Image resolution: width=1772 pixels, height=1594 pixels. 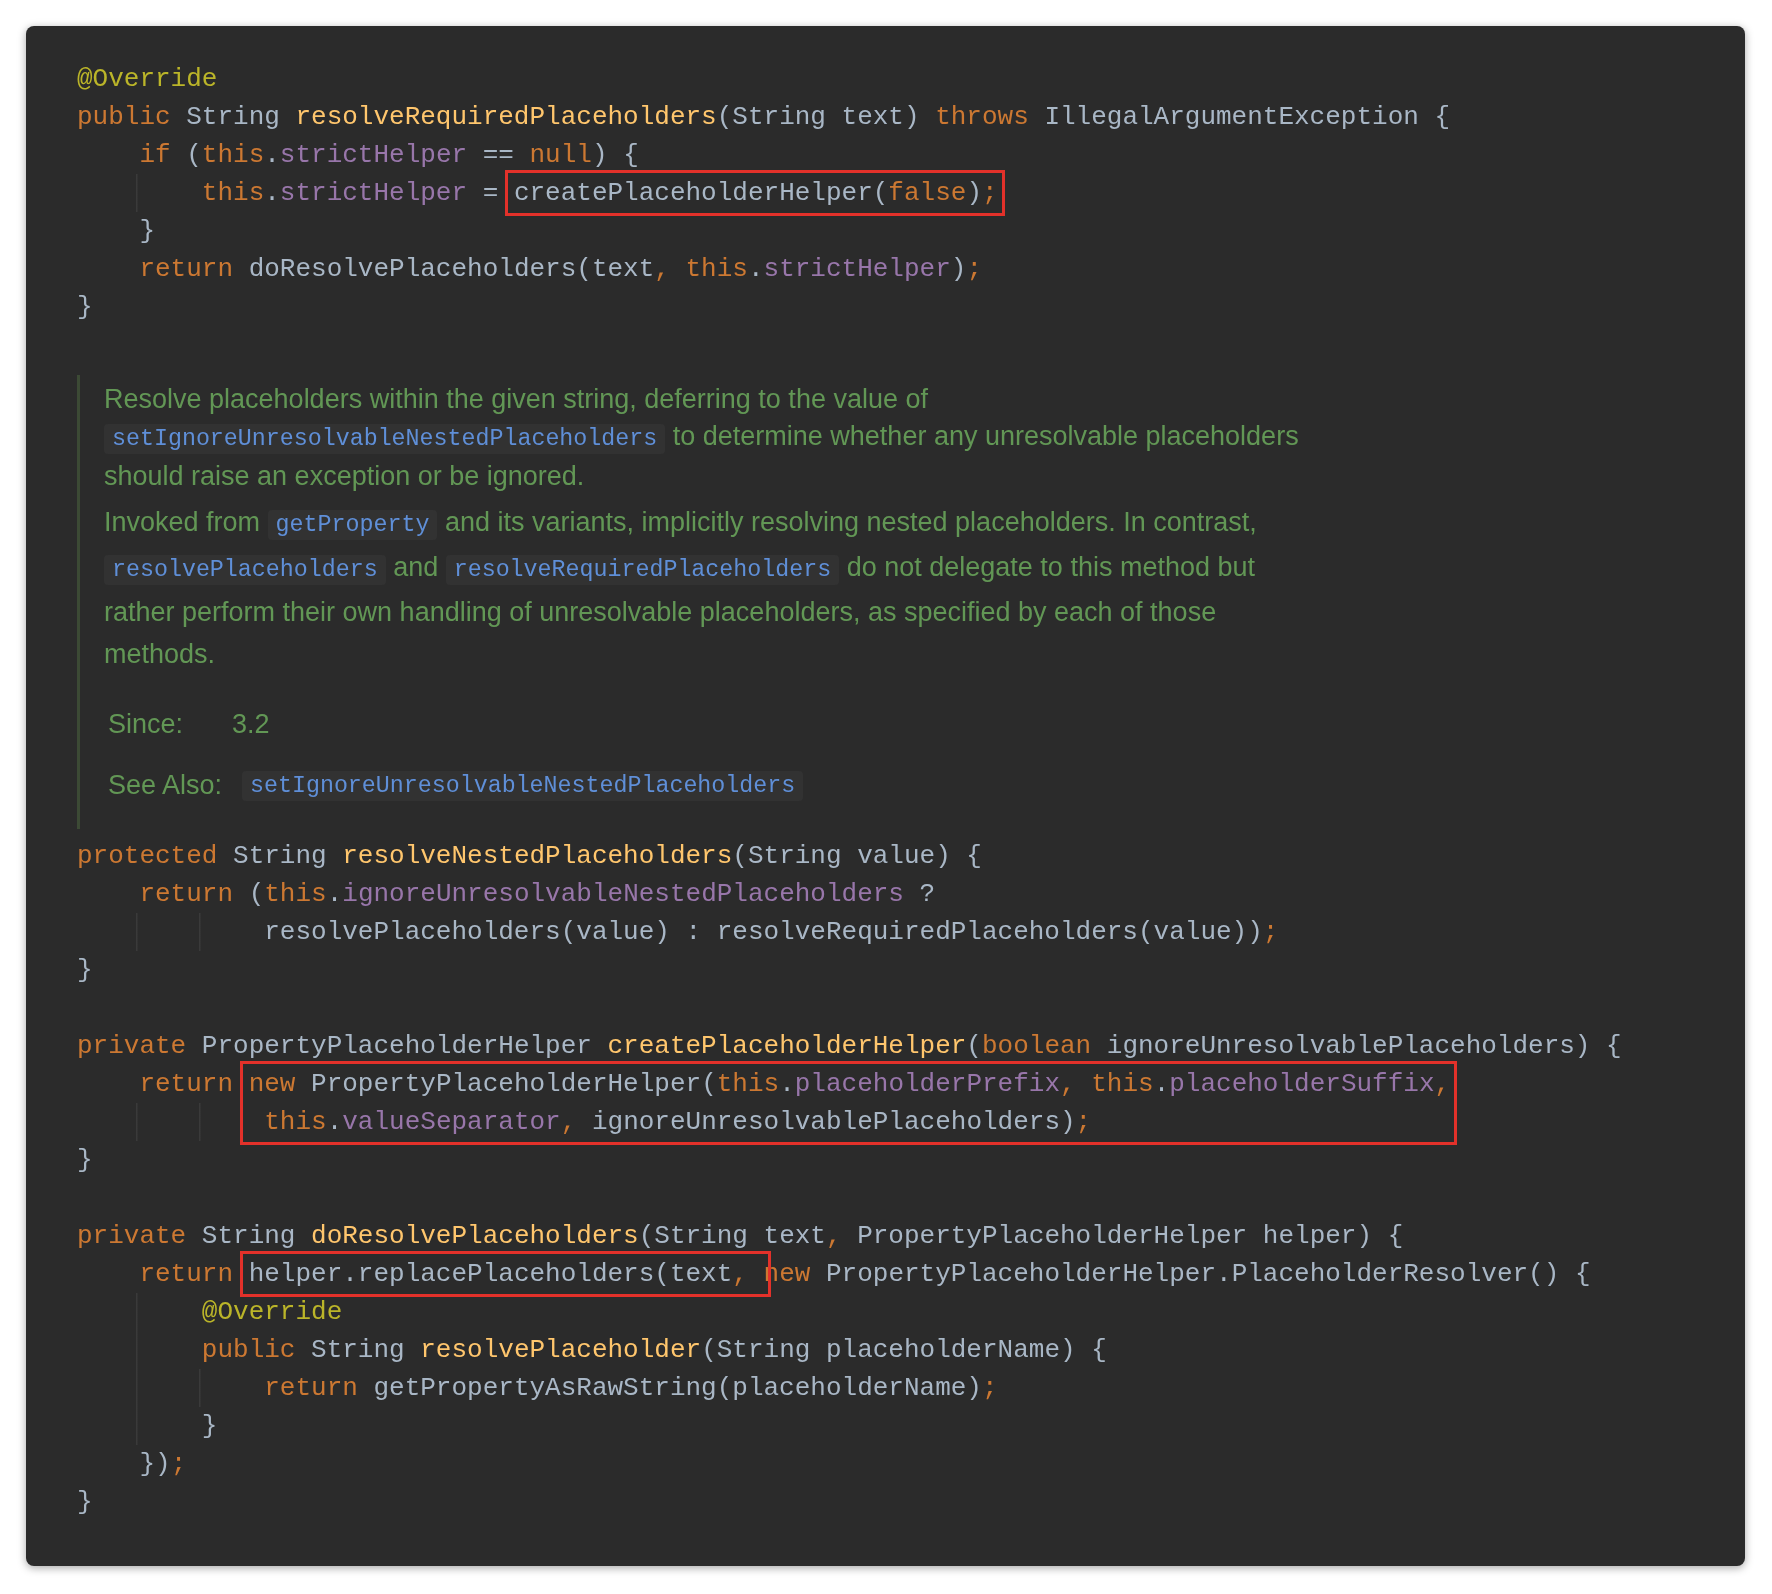 What do you see at coordinates (166, 785) in the screenshot?
I see `see-also-label: See Also:` at bounding box center [166, 785].